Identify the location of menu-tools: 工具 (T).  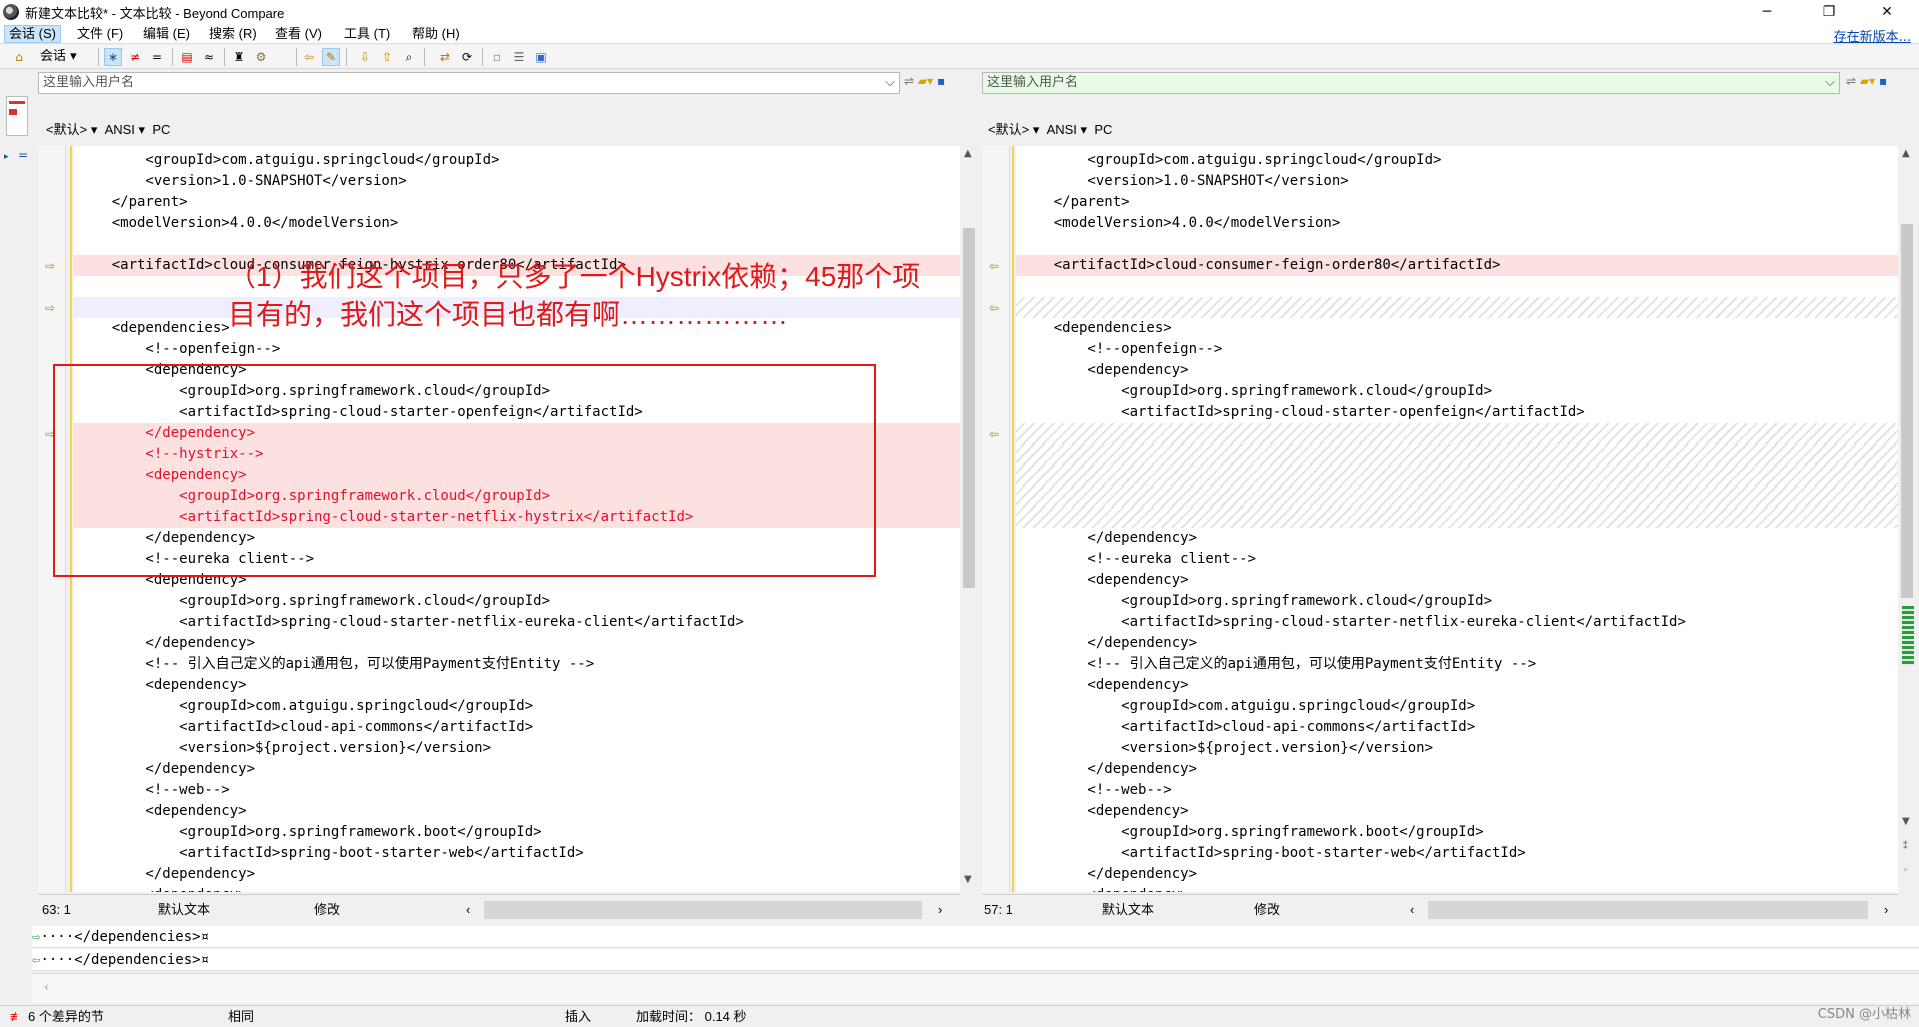
(367, 34).